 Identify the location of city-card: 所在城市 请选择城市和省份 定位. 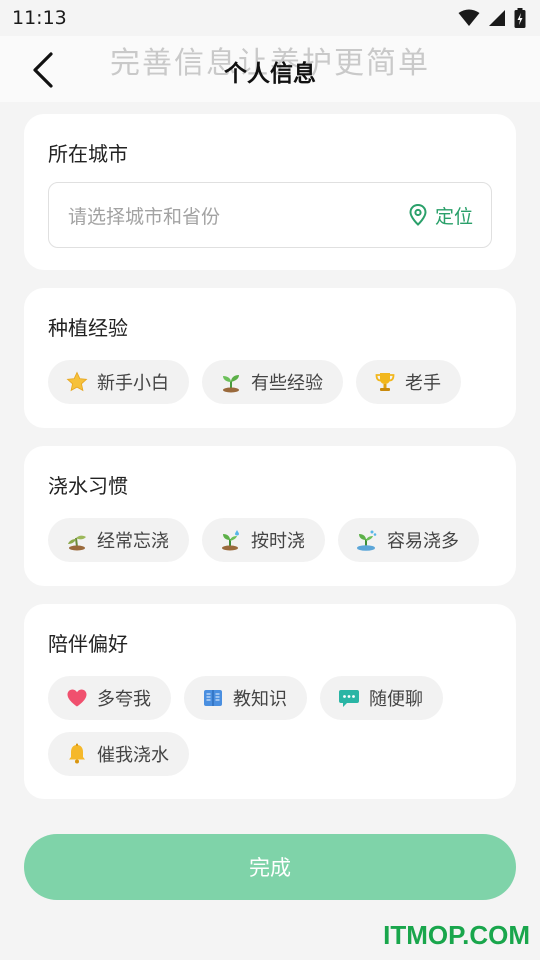
(270, 192).